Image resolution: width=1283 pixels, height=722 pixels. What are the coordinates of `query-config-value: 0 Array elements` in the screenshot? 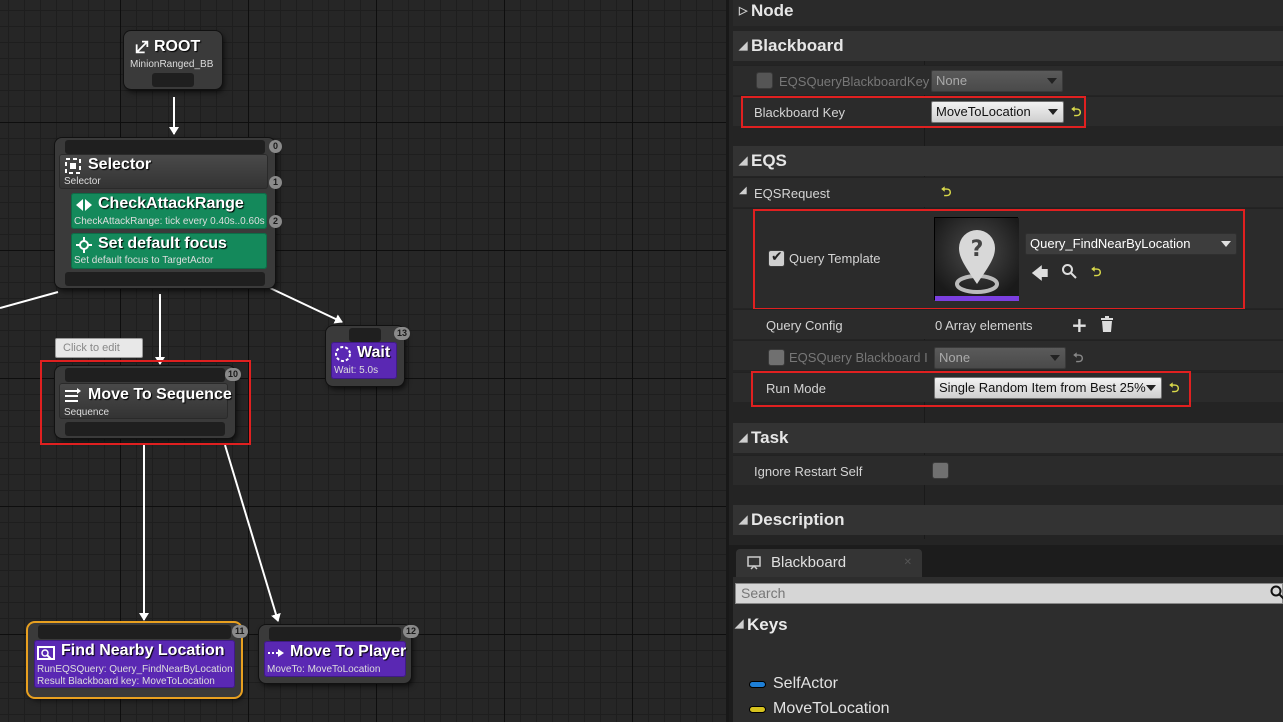 It's located at (984, 325).